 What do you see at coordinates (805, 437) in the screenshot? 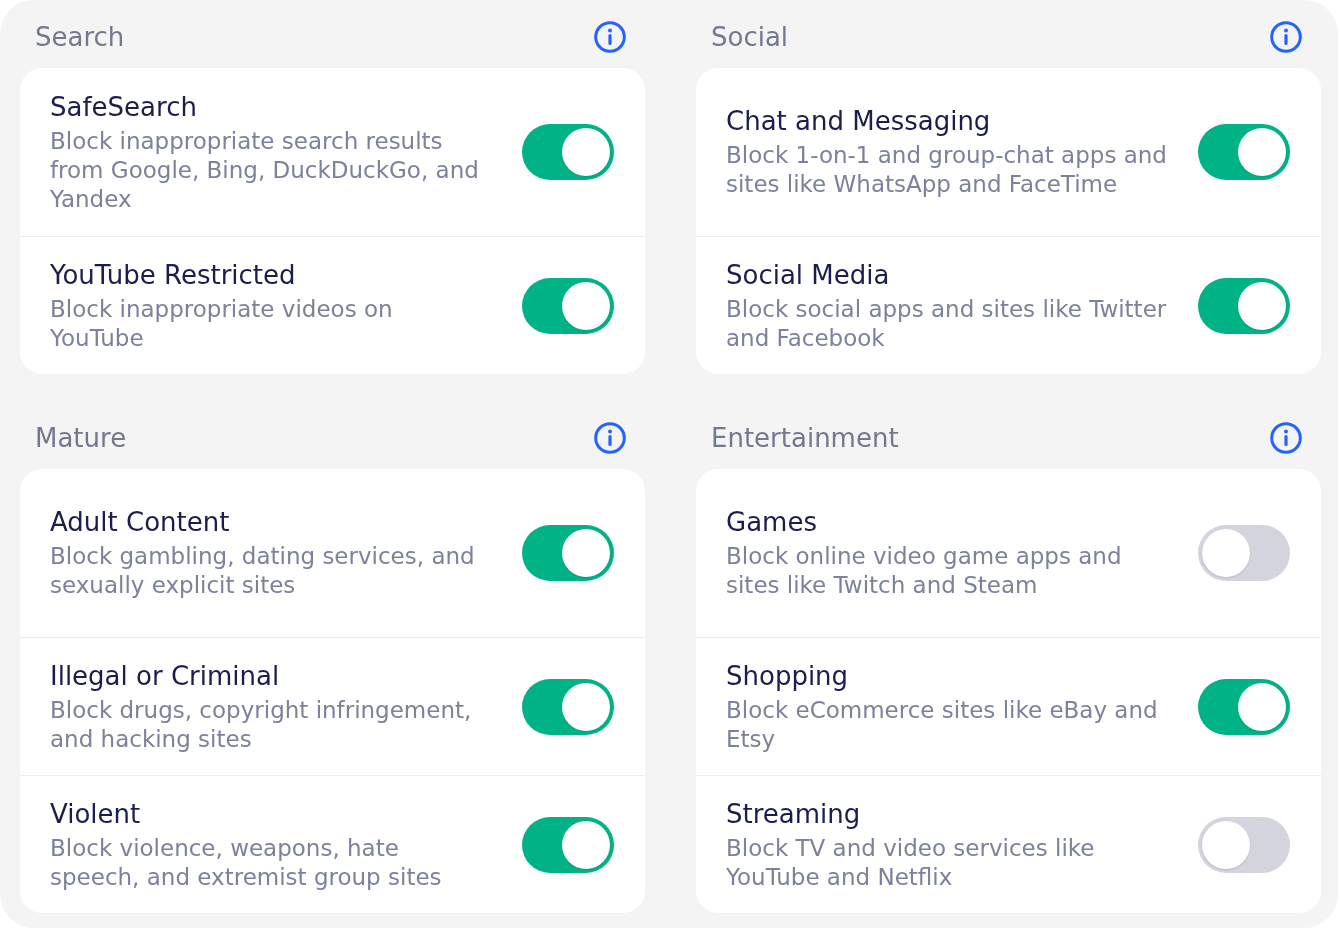
I see `section-title: Entertainment` at bounding box center [805, 437].